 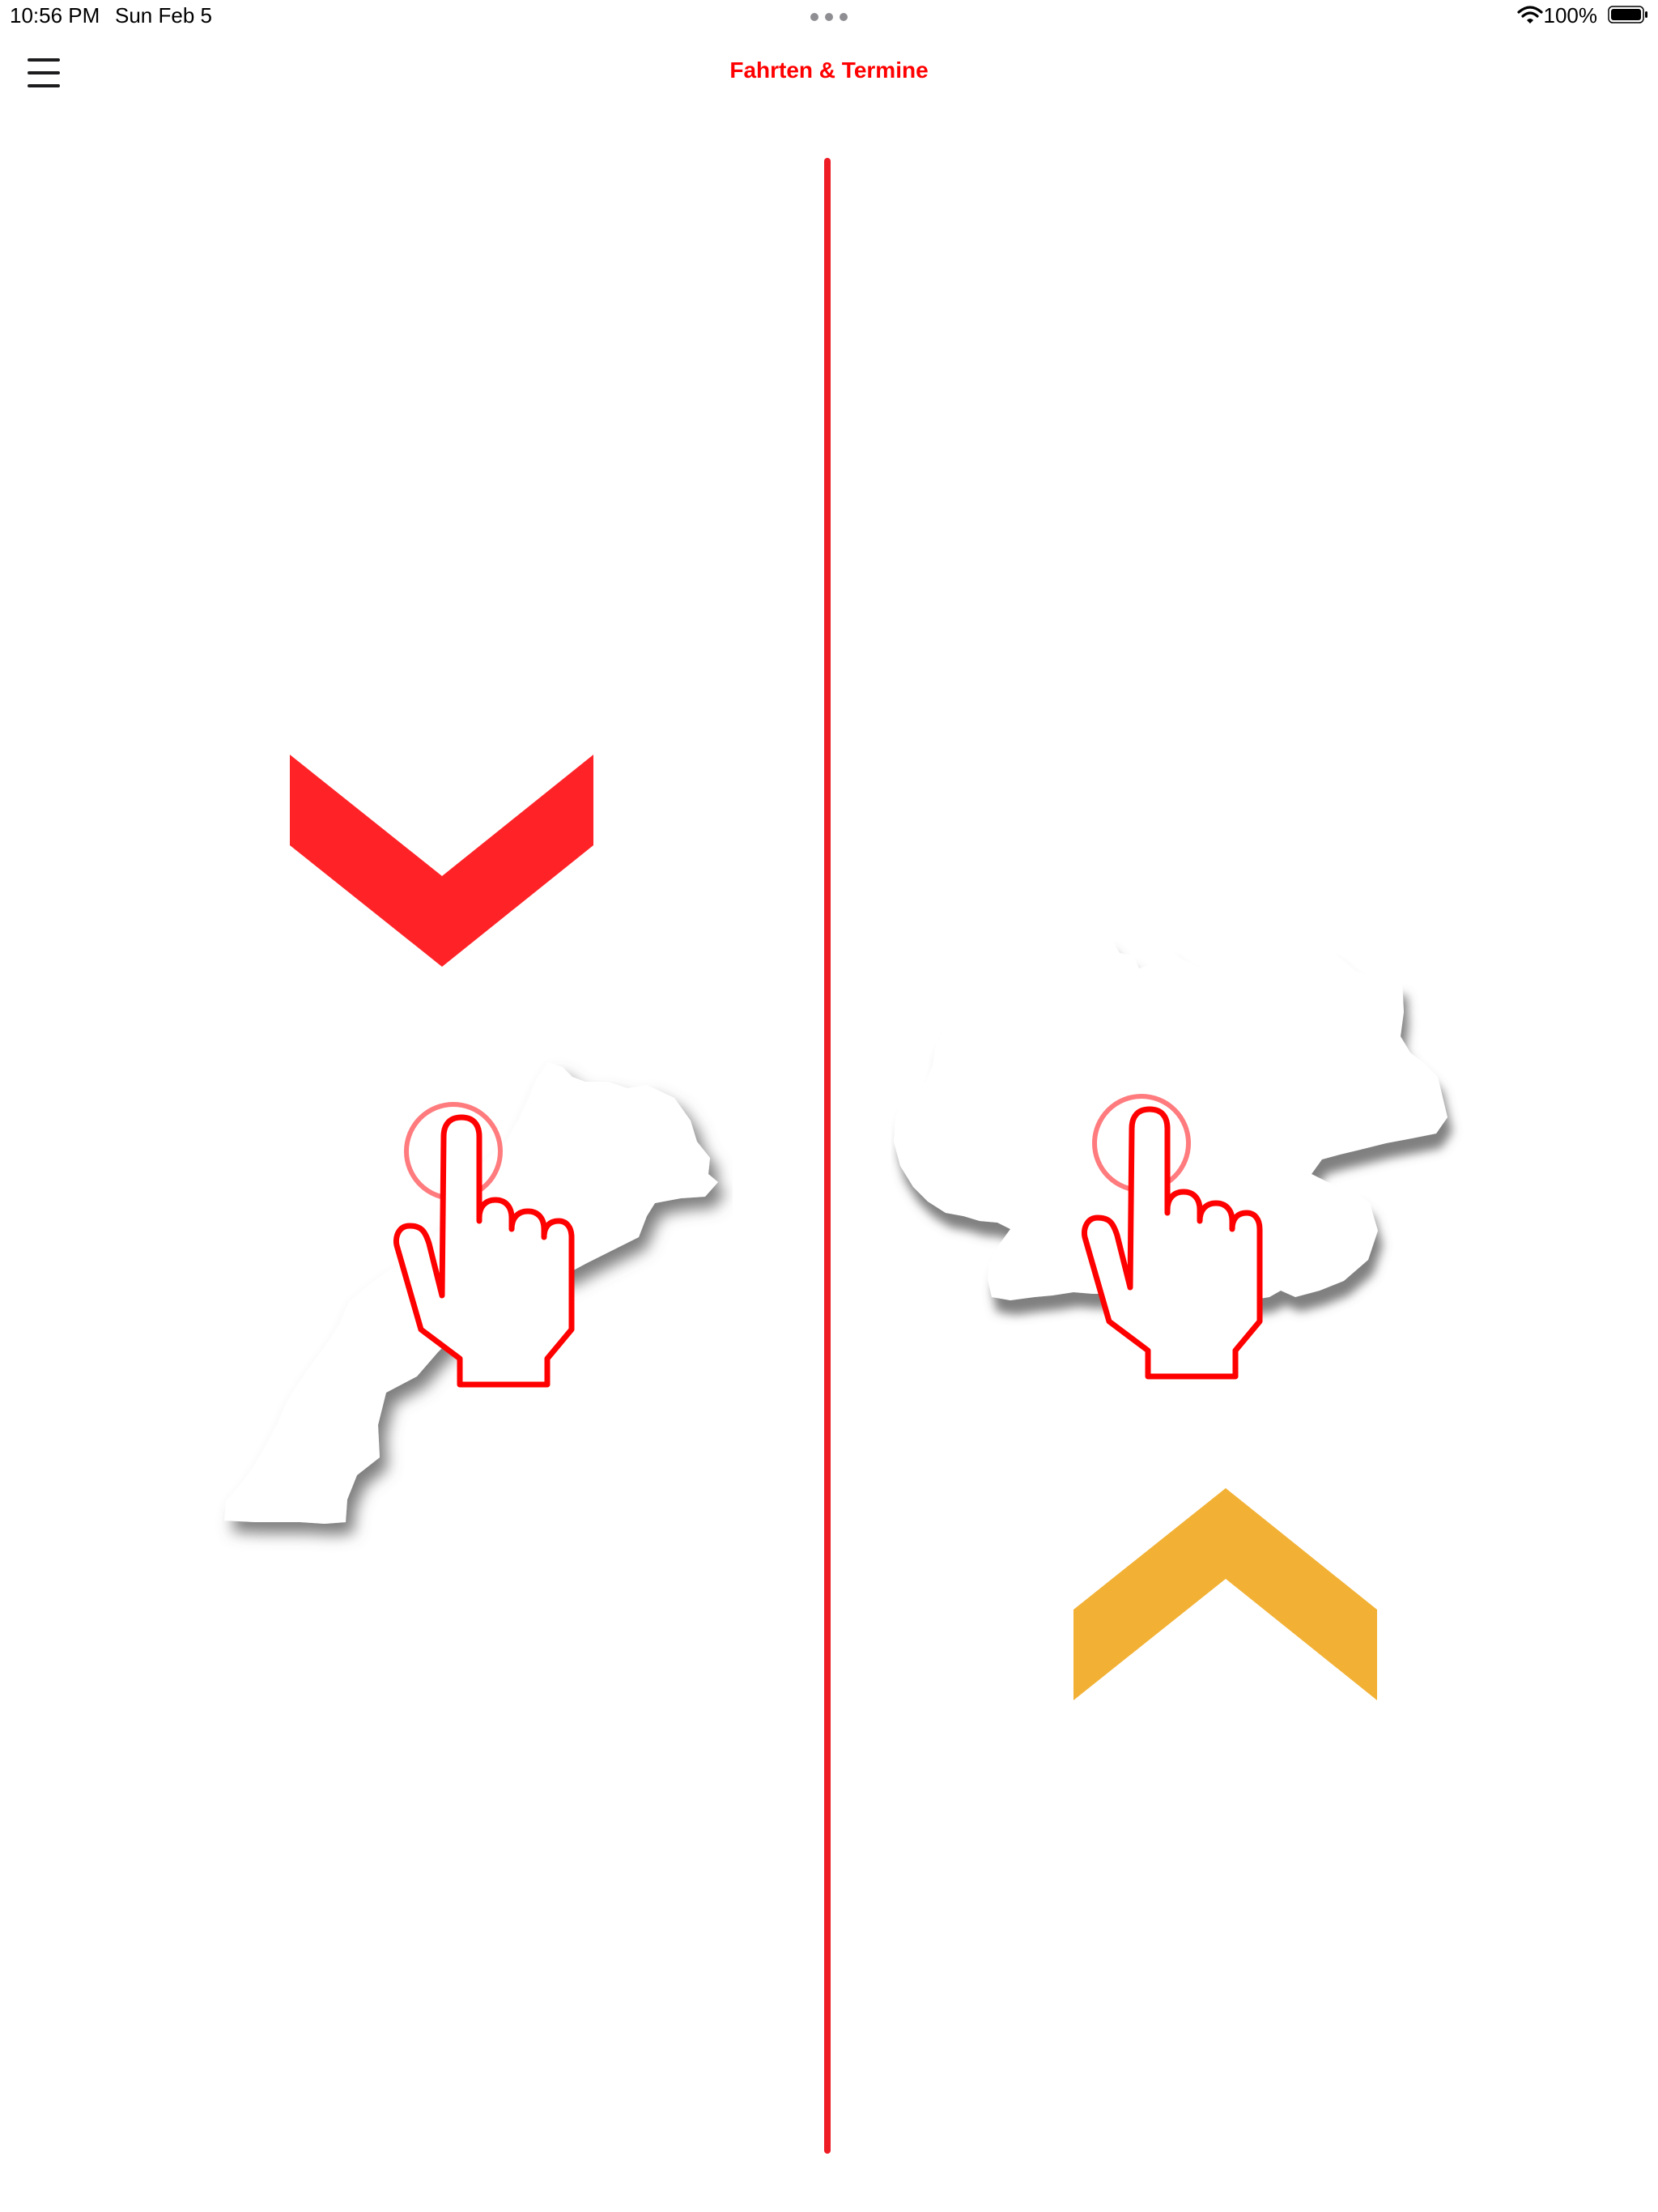 I want to click on status-bar: 10:56 PM Sun Feb 5 100%, so click(x=829, y=16).